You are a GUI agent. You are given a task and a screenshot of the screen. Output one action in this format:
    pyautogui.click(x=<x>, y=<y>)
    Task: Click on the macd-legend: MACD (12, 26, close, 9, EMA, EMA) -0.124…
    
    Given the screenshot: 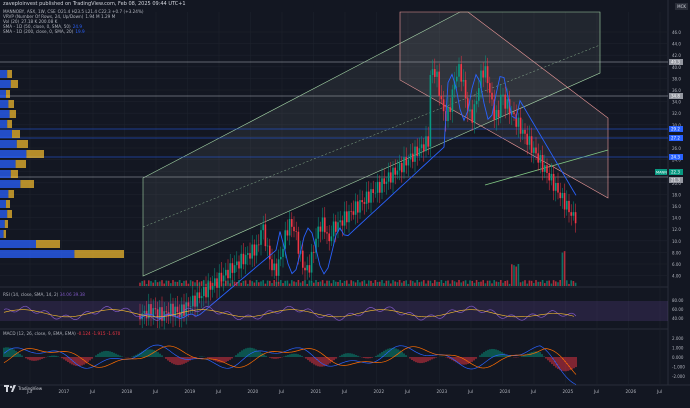 What is the action you would take?
    pyautogui.click(x=61, y=333)
    